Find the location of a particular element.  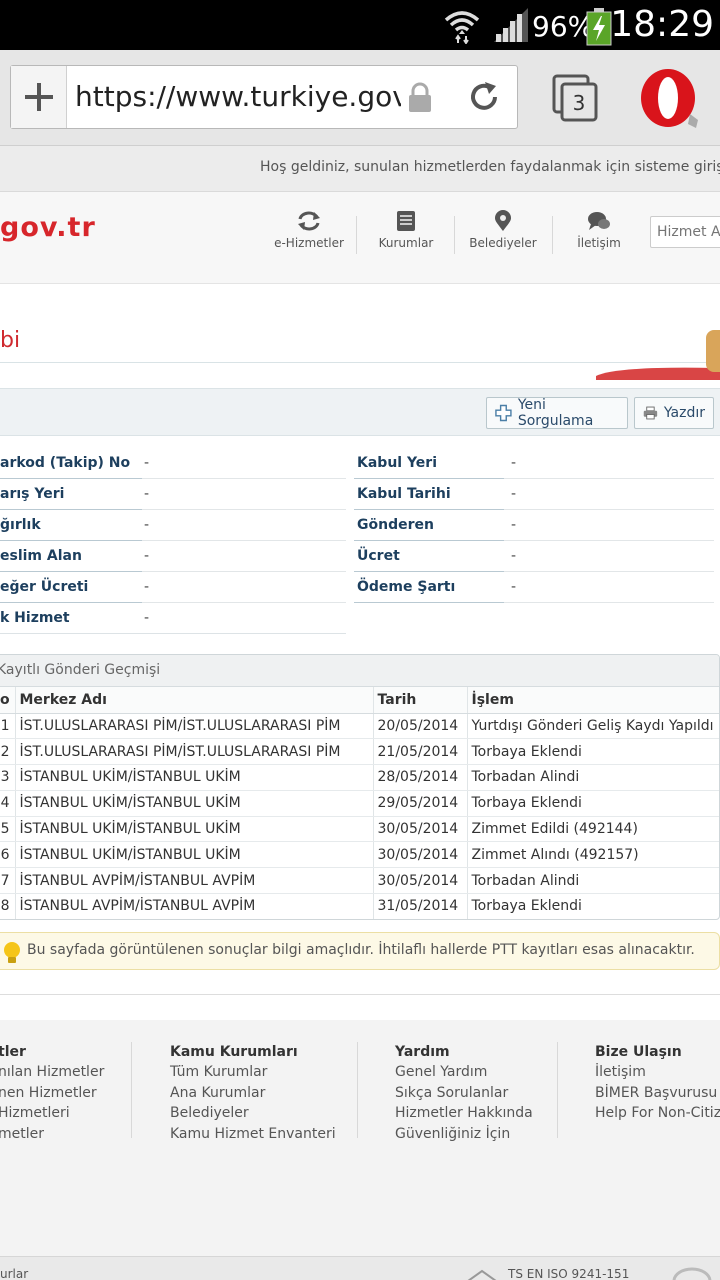

history-date: 31/05/2014 is located at coordinates (420, 906).